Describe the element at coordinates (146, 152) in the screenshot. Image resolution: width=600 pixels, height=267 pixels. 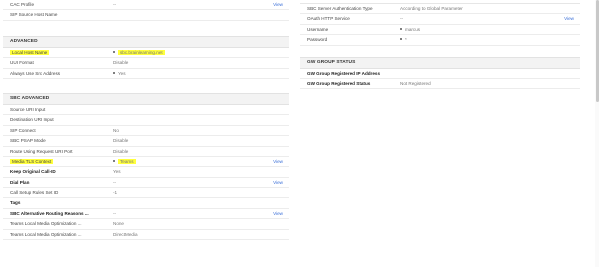
I see `row-route-using-request-uri-port: Route Using Request URI Port Disable` at that location.